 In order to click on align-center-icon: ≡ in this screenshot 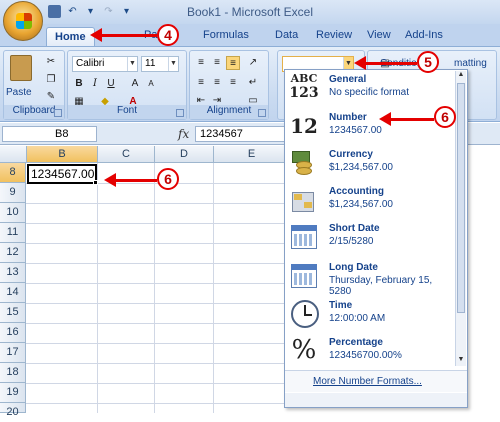, I will do `click(217, 83)`.